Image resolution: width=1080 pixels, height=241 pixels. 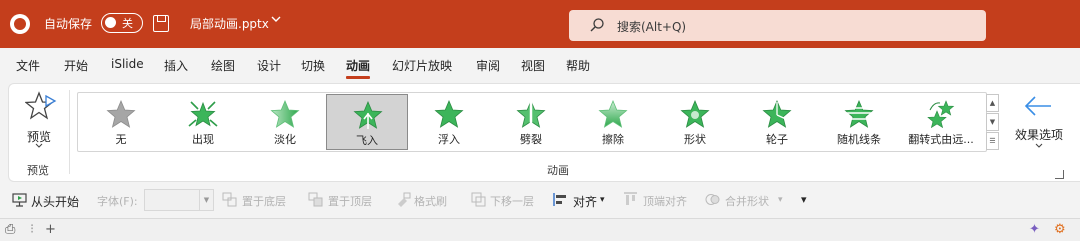 What do you see at coordinates (531, 114) in the screenshot?
I see `star-split-icon` at bounding box center [531, 114].